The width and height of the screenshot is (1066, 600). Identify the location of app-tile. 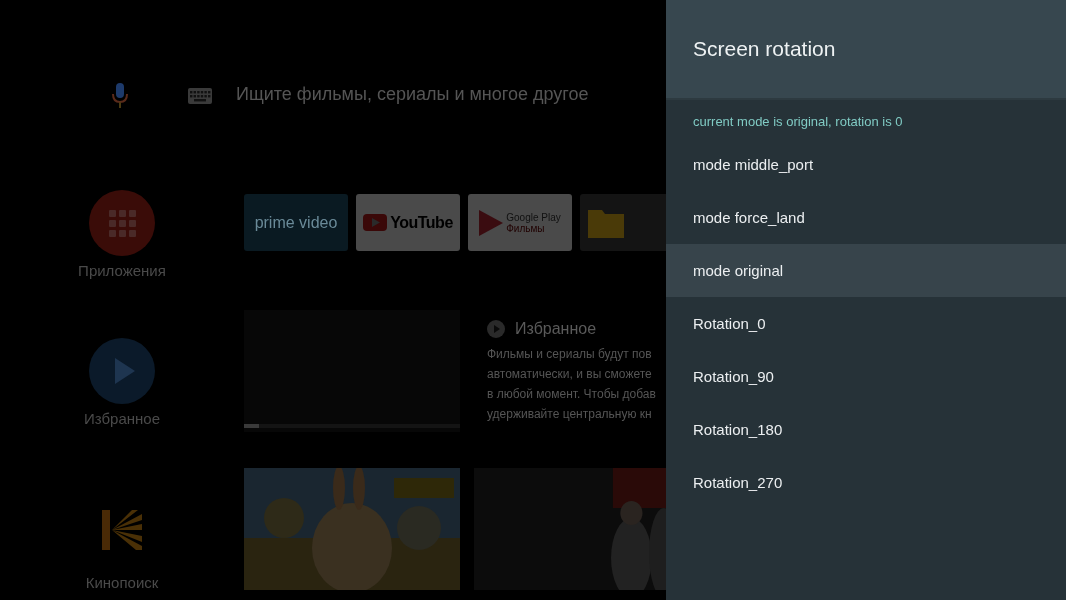
(623, 222).